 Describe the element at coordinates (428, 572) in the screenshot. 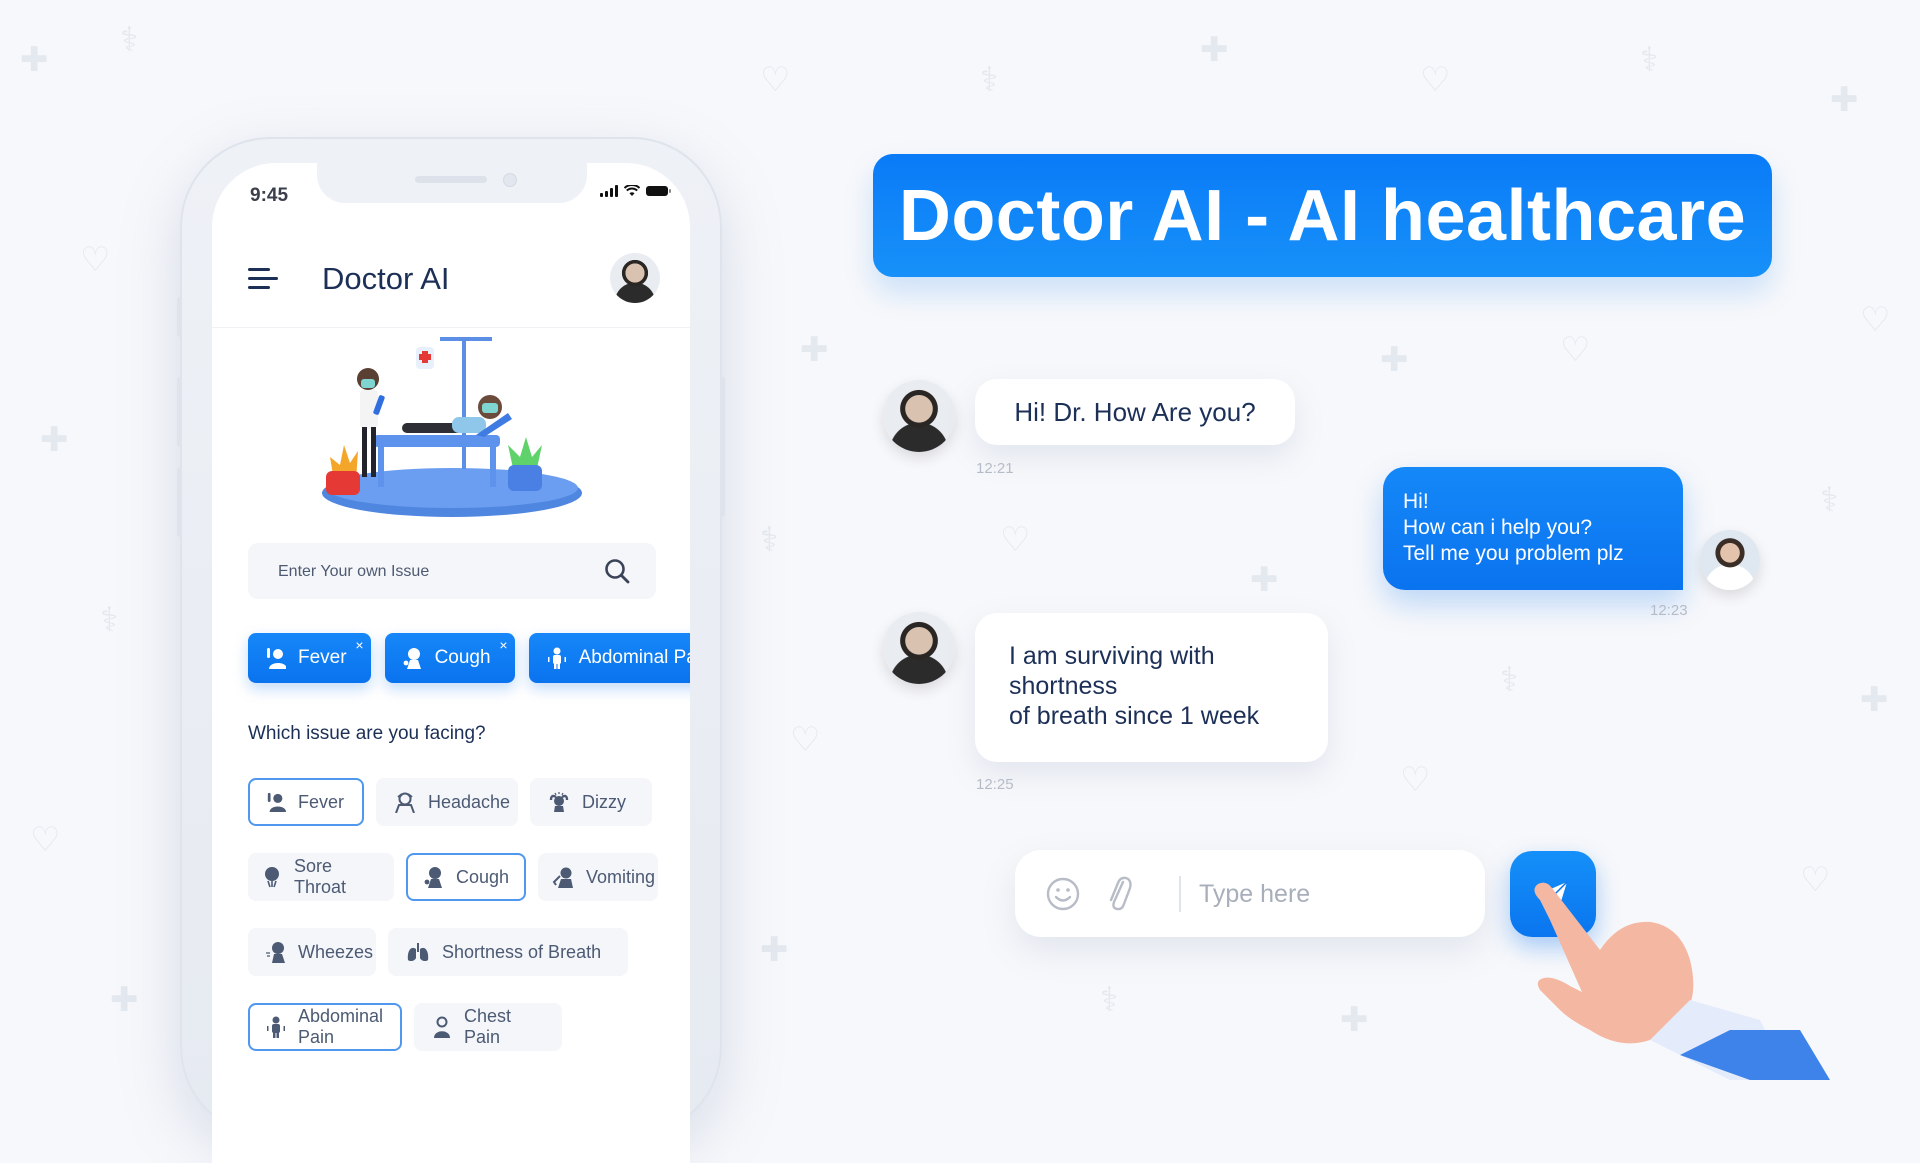

I see `issue-search-input` at that location.